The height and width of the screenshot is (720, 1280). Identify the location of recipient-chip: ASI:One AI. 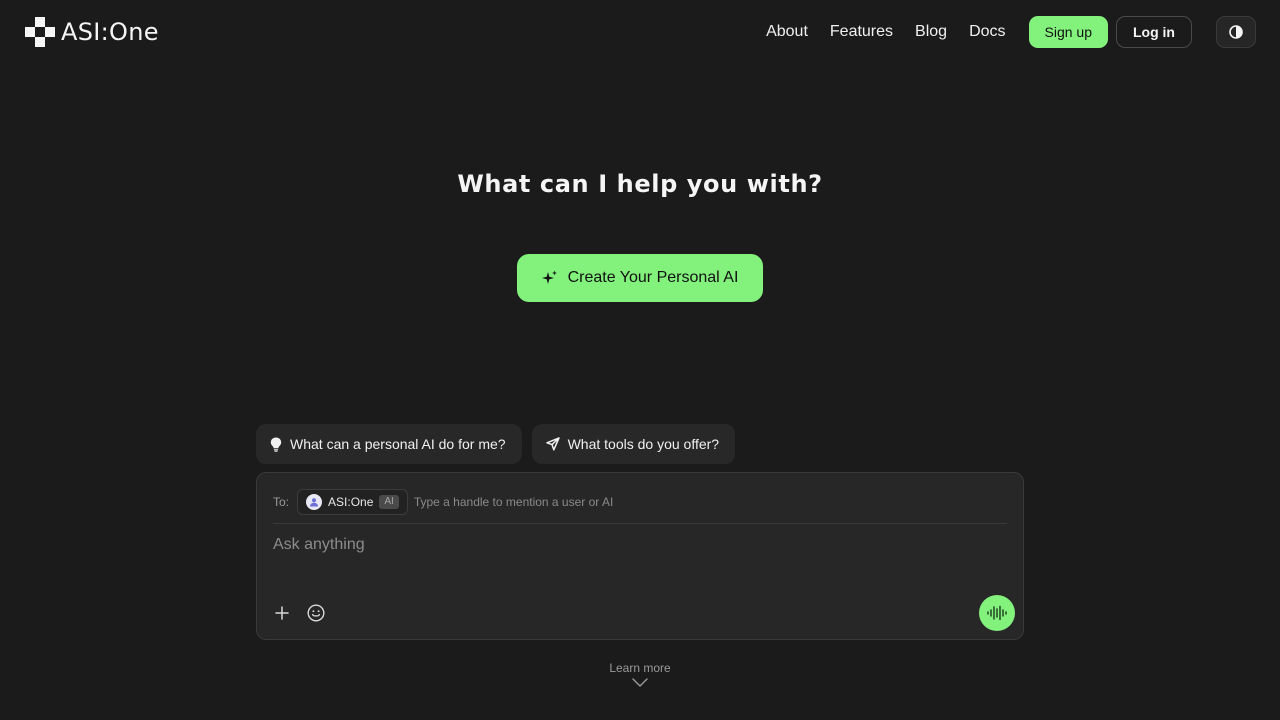
(352, 502).